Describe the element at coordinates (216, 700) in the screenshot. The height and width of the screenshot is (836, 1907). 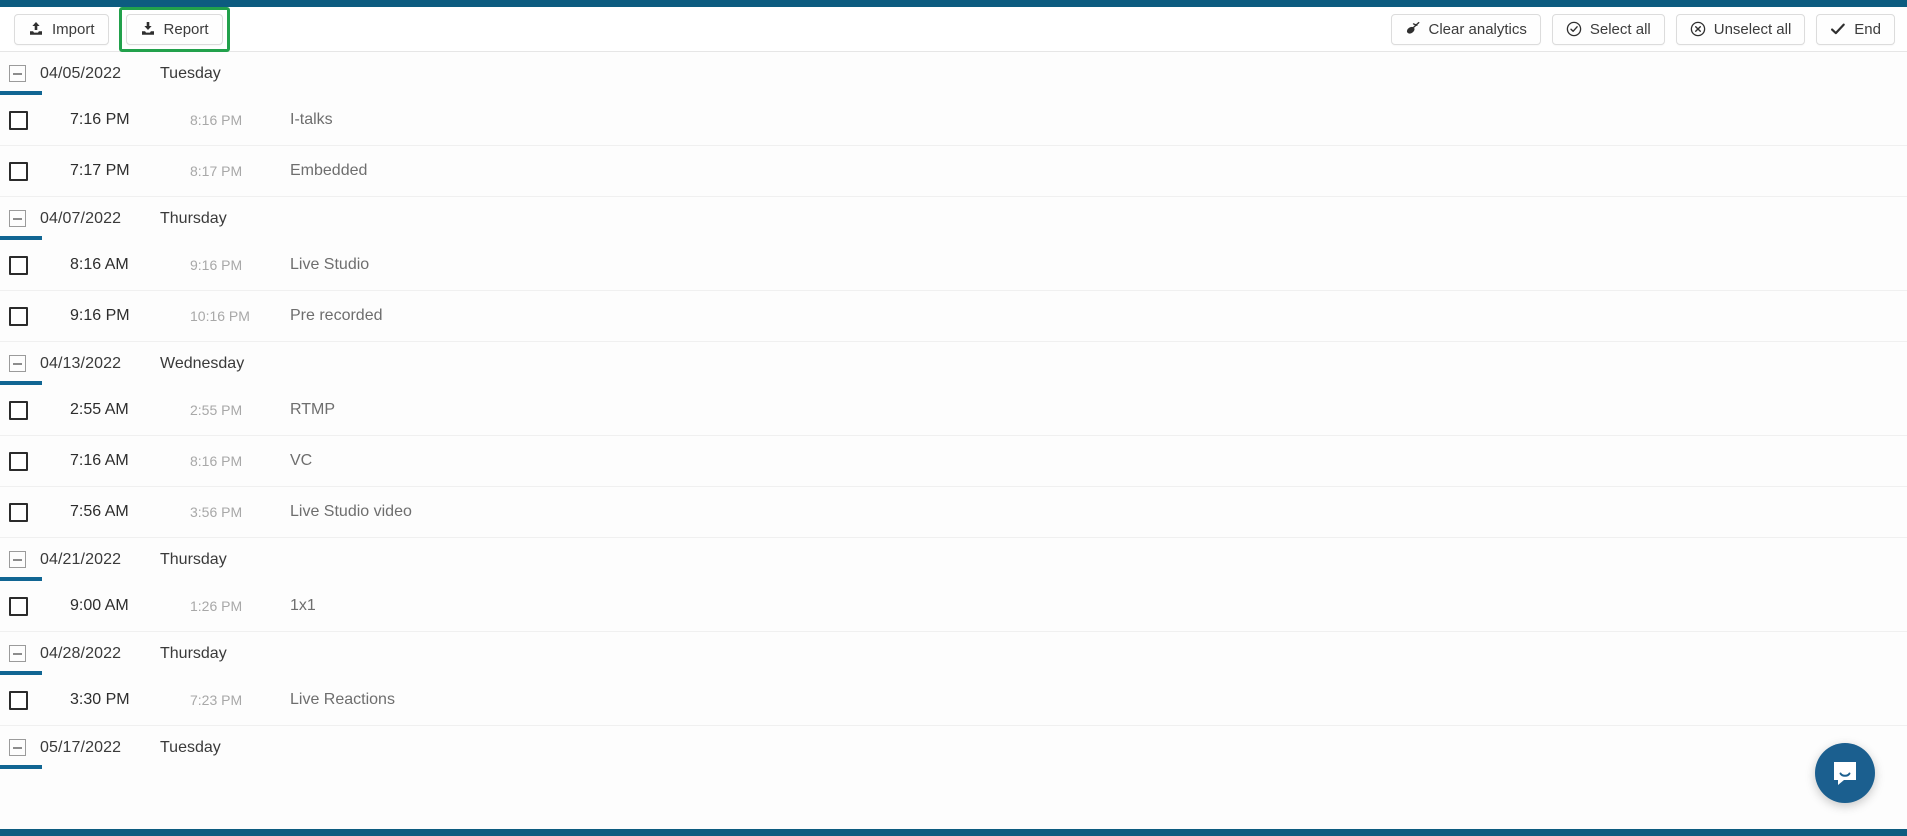
I see `session-end-time: 7:23 PM` at that location.